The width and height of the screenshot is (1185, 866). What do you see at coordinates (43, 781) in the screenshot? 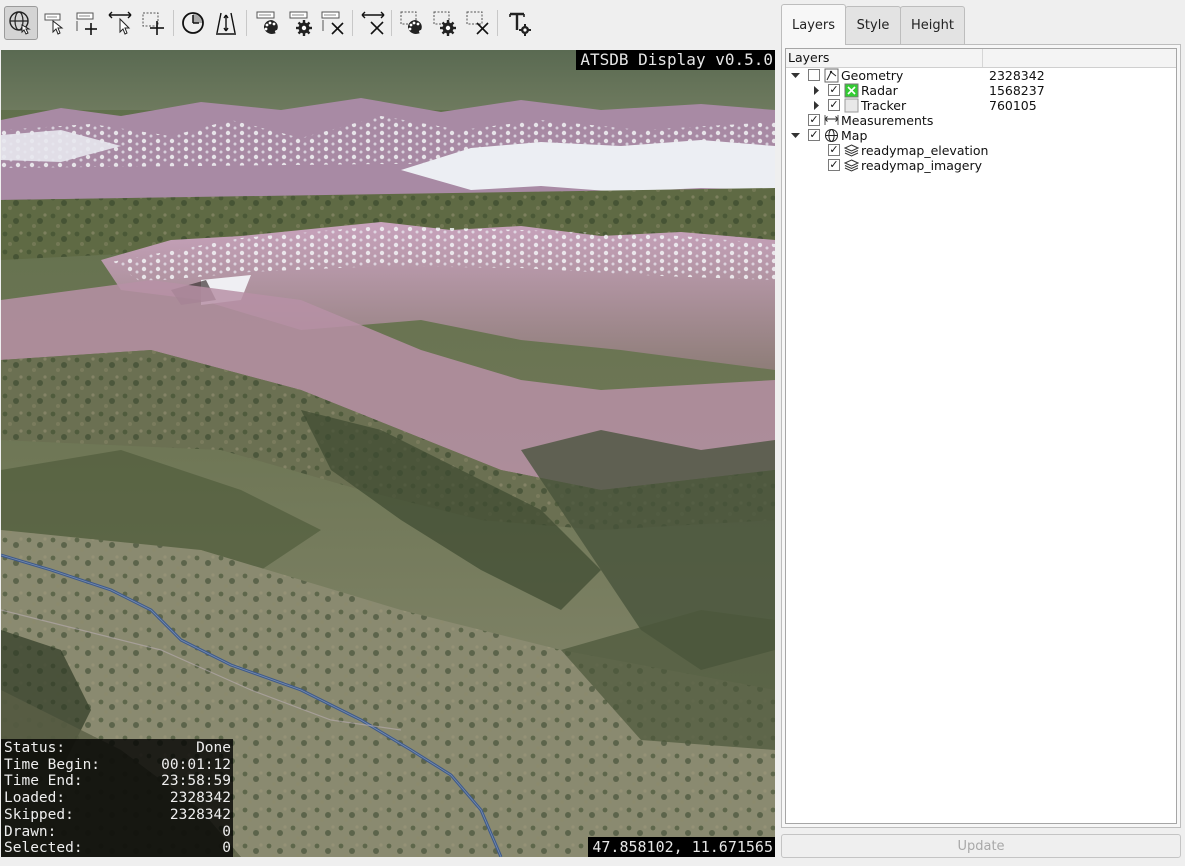
I see `time-end-label: Time End:` at bounding box center [43, 781].